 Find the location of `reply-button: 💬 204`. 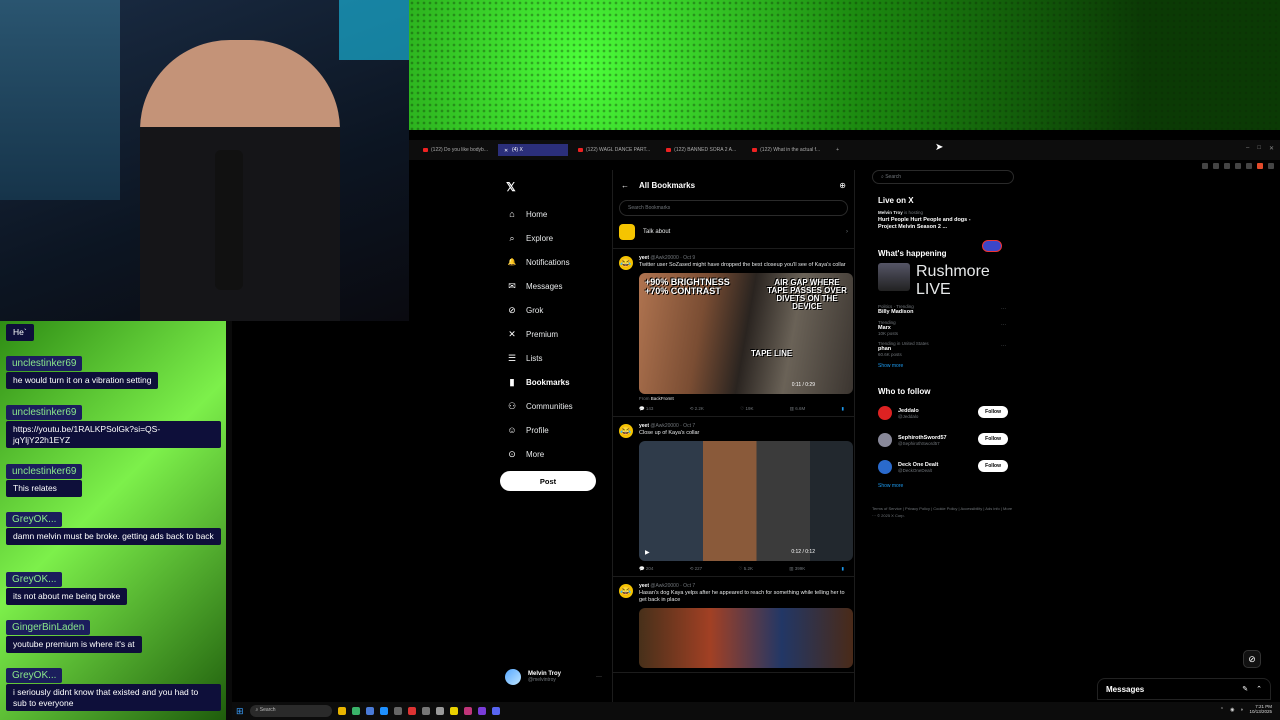

reply-button: 💬 204 is located at coordinates (646, 569).